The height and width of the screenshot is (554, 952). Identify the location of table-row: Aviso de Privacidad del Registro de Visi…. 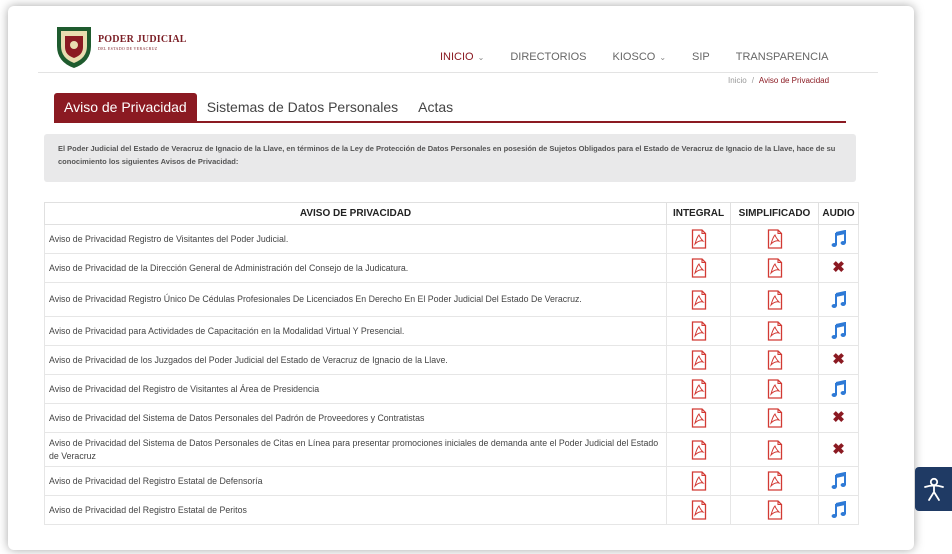
(451, 389).